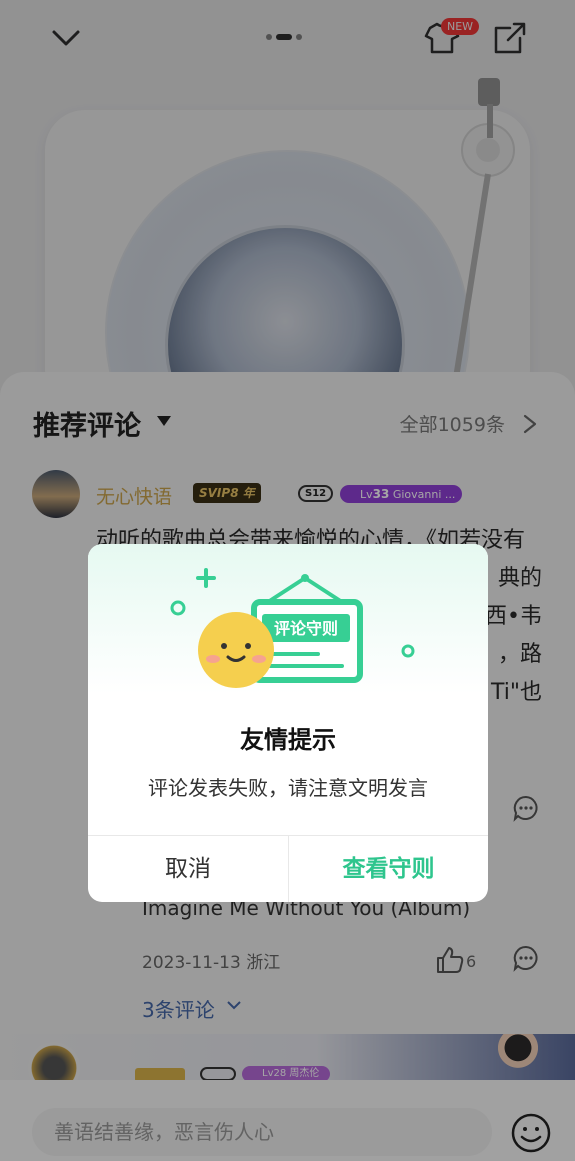 This screenshot has height=1161, width=575. I want to click on sign-text: 评论守则, so click(306, 628).